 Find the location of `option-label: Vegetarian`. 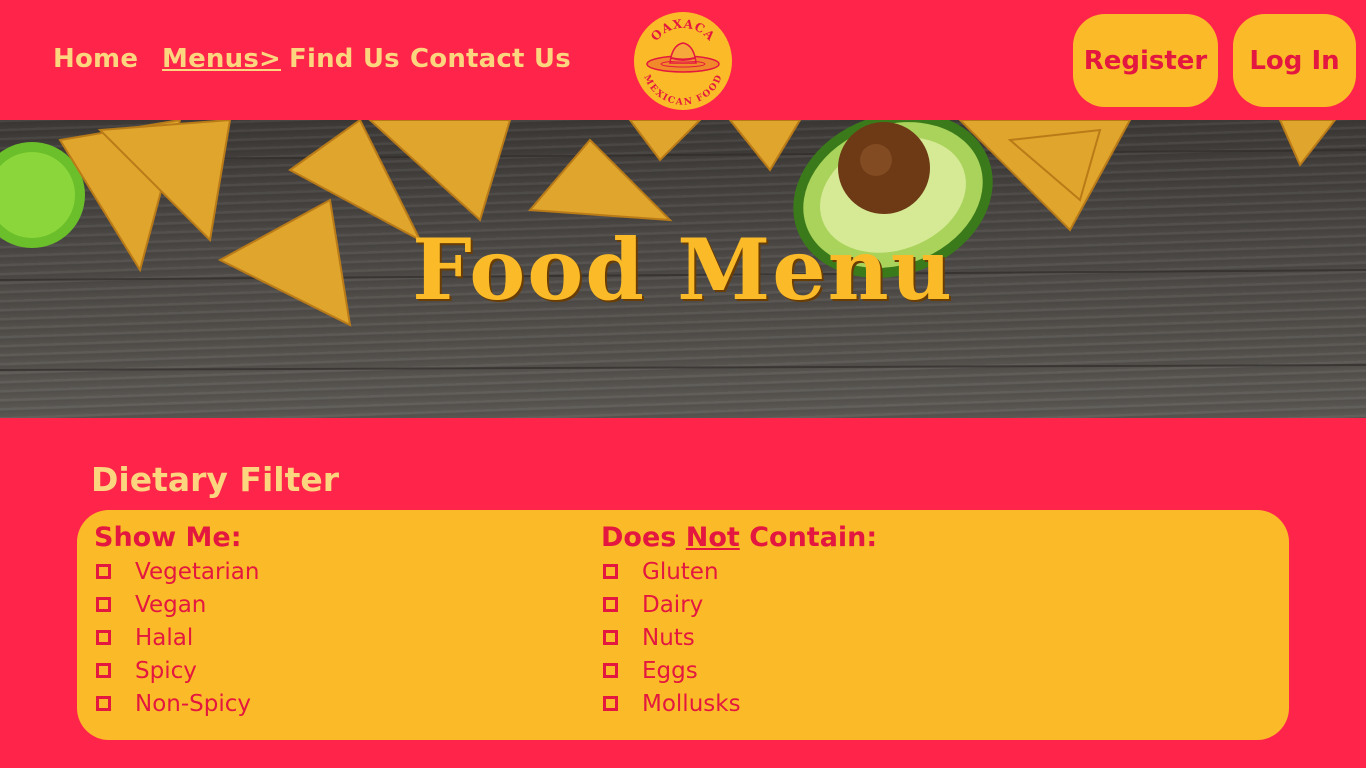

option-label: Vegetarian is located at coordinates (197, 571).